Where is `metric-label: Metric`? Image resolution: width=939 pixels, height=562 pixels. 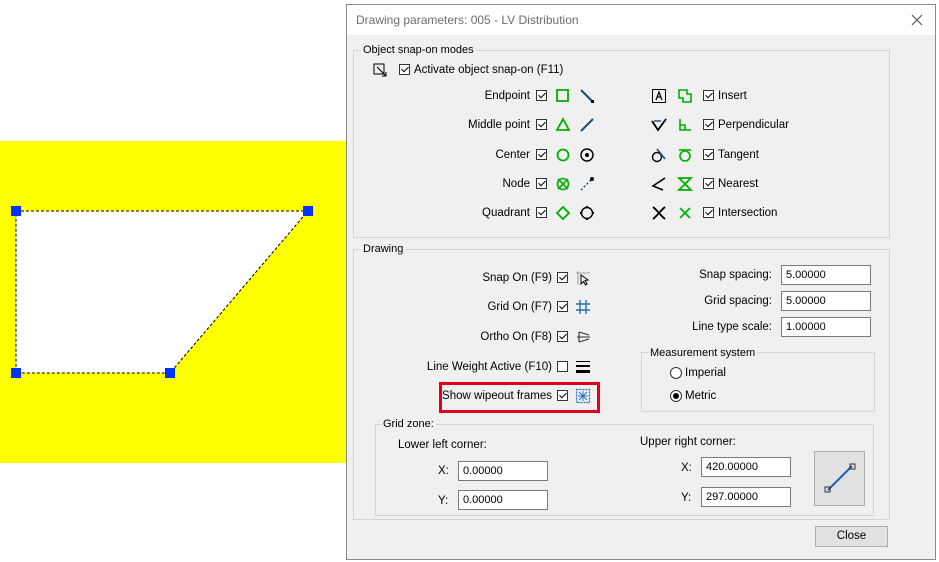 metric-label: Metric is located at coordinates (701, 396).